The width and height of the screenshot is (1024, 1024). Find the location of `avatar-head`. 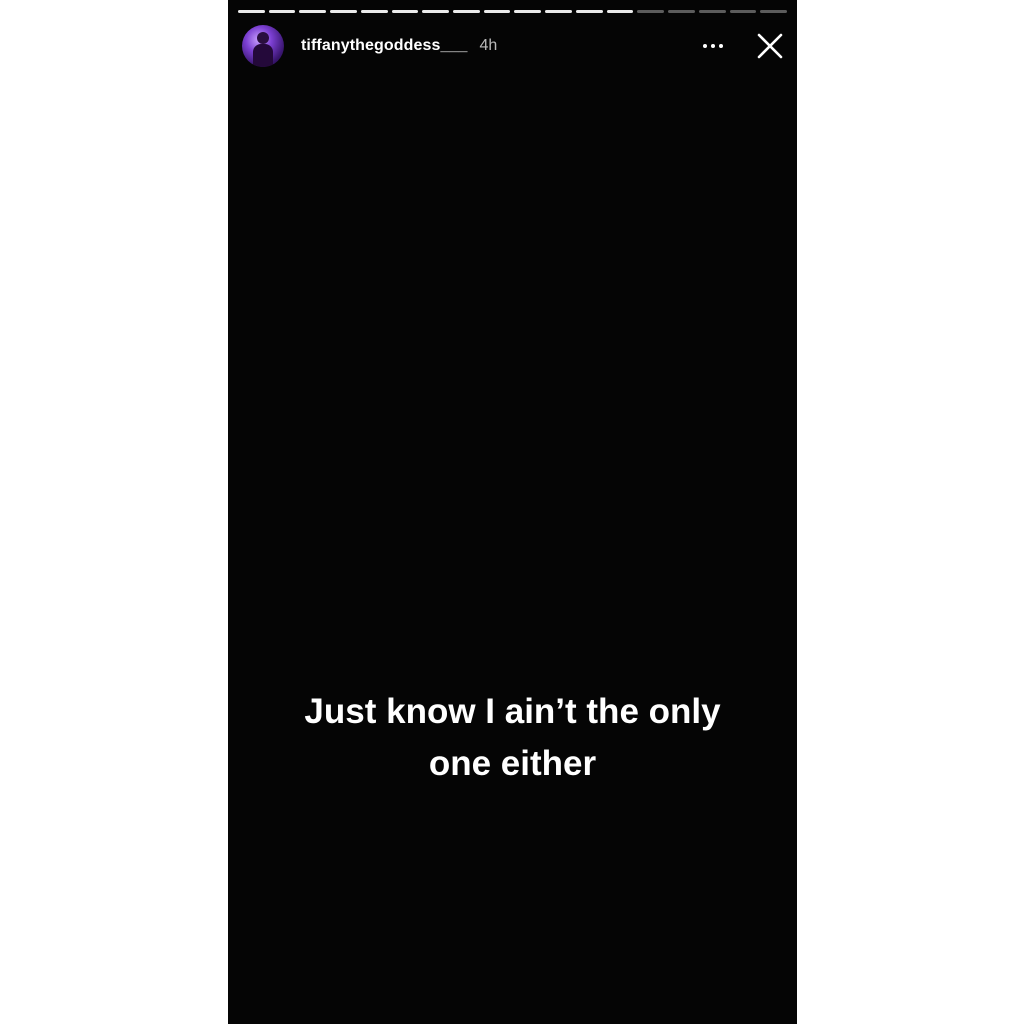

avatar-head is located at coordinates (263, 38).